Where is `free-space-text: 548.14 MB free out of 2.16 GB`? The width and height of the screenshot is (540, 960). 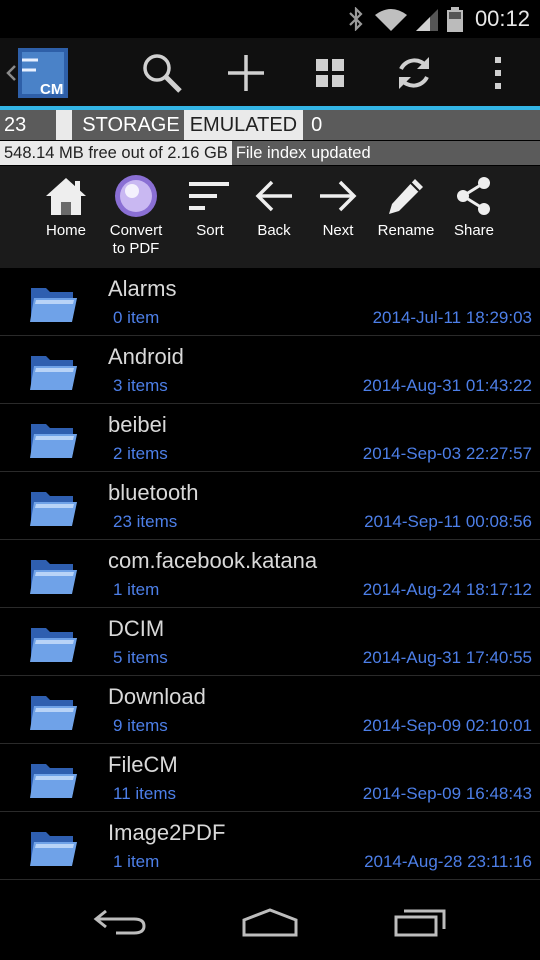 free-space-text: 548.14 MB free out of 2.16 GB is located at coordinates (116, 153).